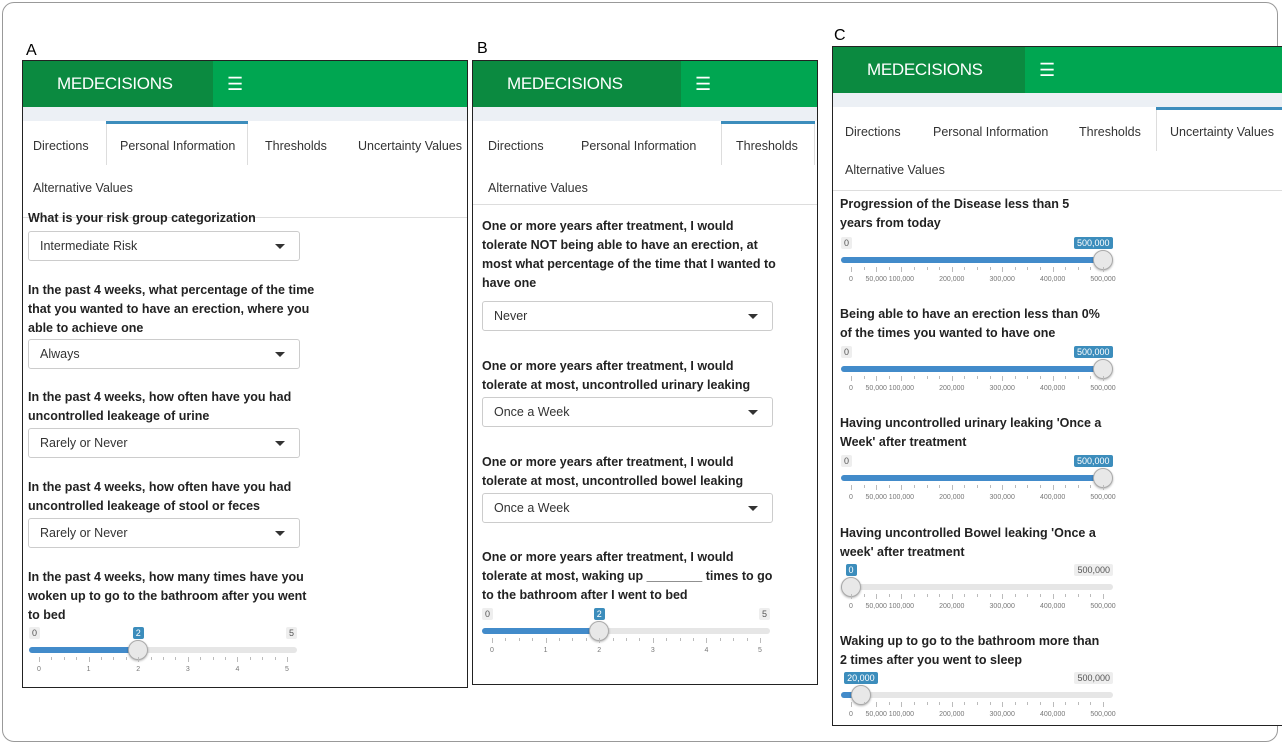 The image size is (1282, 742). What do you see at coordinates (626, 636) in the screenshot?
I see `bathroom-threshold-slider: 0 5 2 0 1 2 3 4 5` at bounding box center [626, 636].